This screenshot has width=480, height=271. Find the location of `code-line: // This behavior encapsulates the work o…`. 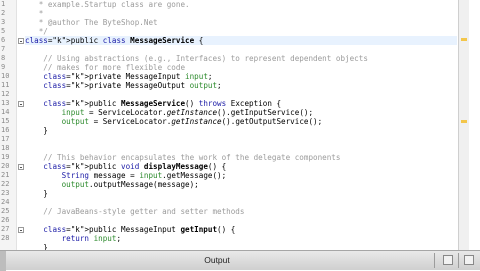

code-line: // This behavior encapsulates the work o… is located at coordinates (182, 157).